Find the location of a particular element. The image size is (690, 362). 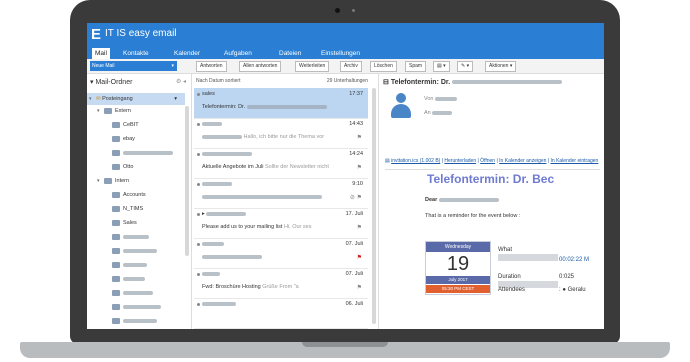

calendar-card: Wednesday 19 July 2017 05:30 PM CEST is located at coordinates (458, 268).